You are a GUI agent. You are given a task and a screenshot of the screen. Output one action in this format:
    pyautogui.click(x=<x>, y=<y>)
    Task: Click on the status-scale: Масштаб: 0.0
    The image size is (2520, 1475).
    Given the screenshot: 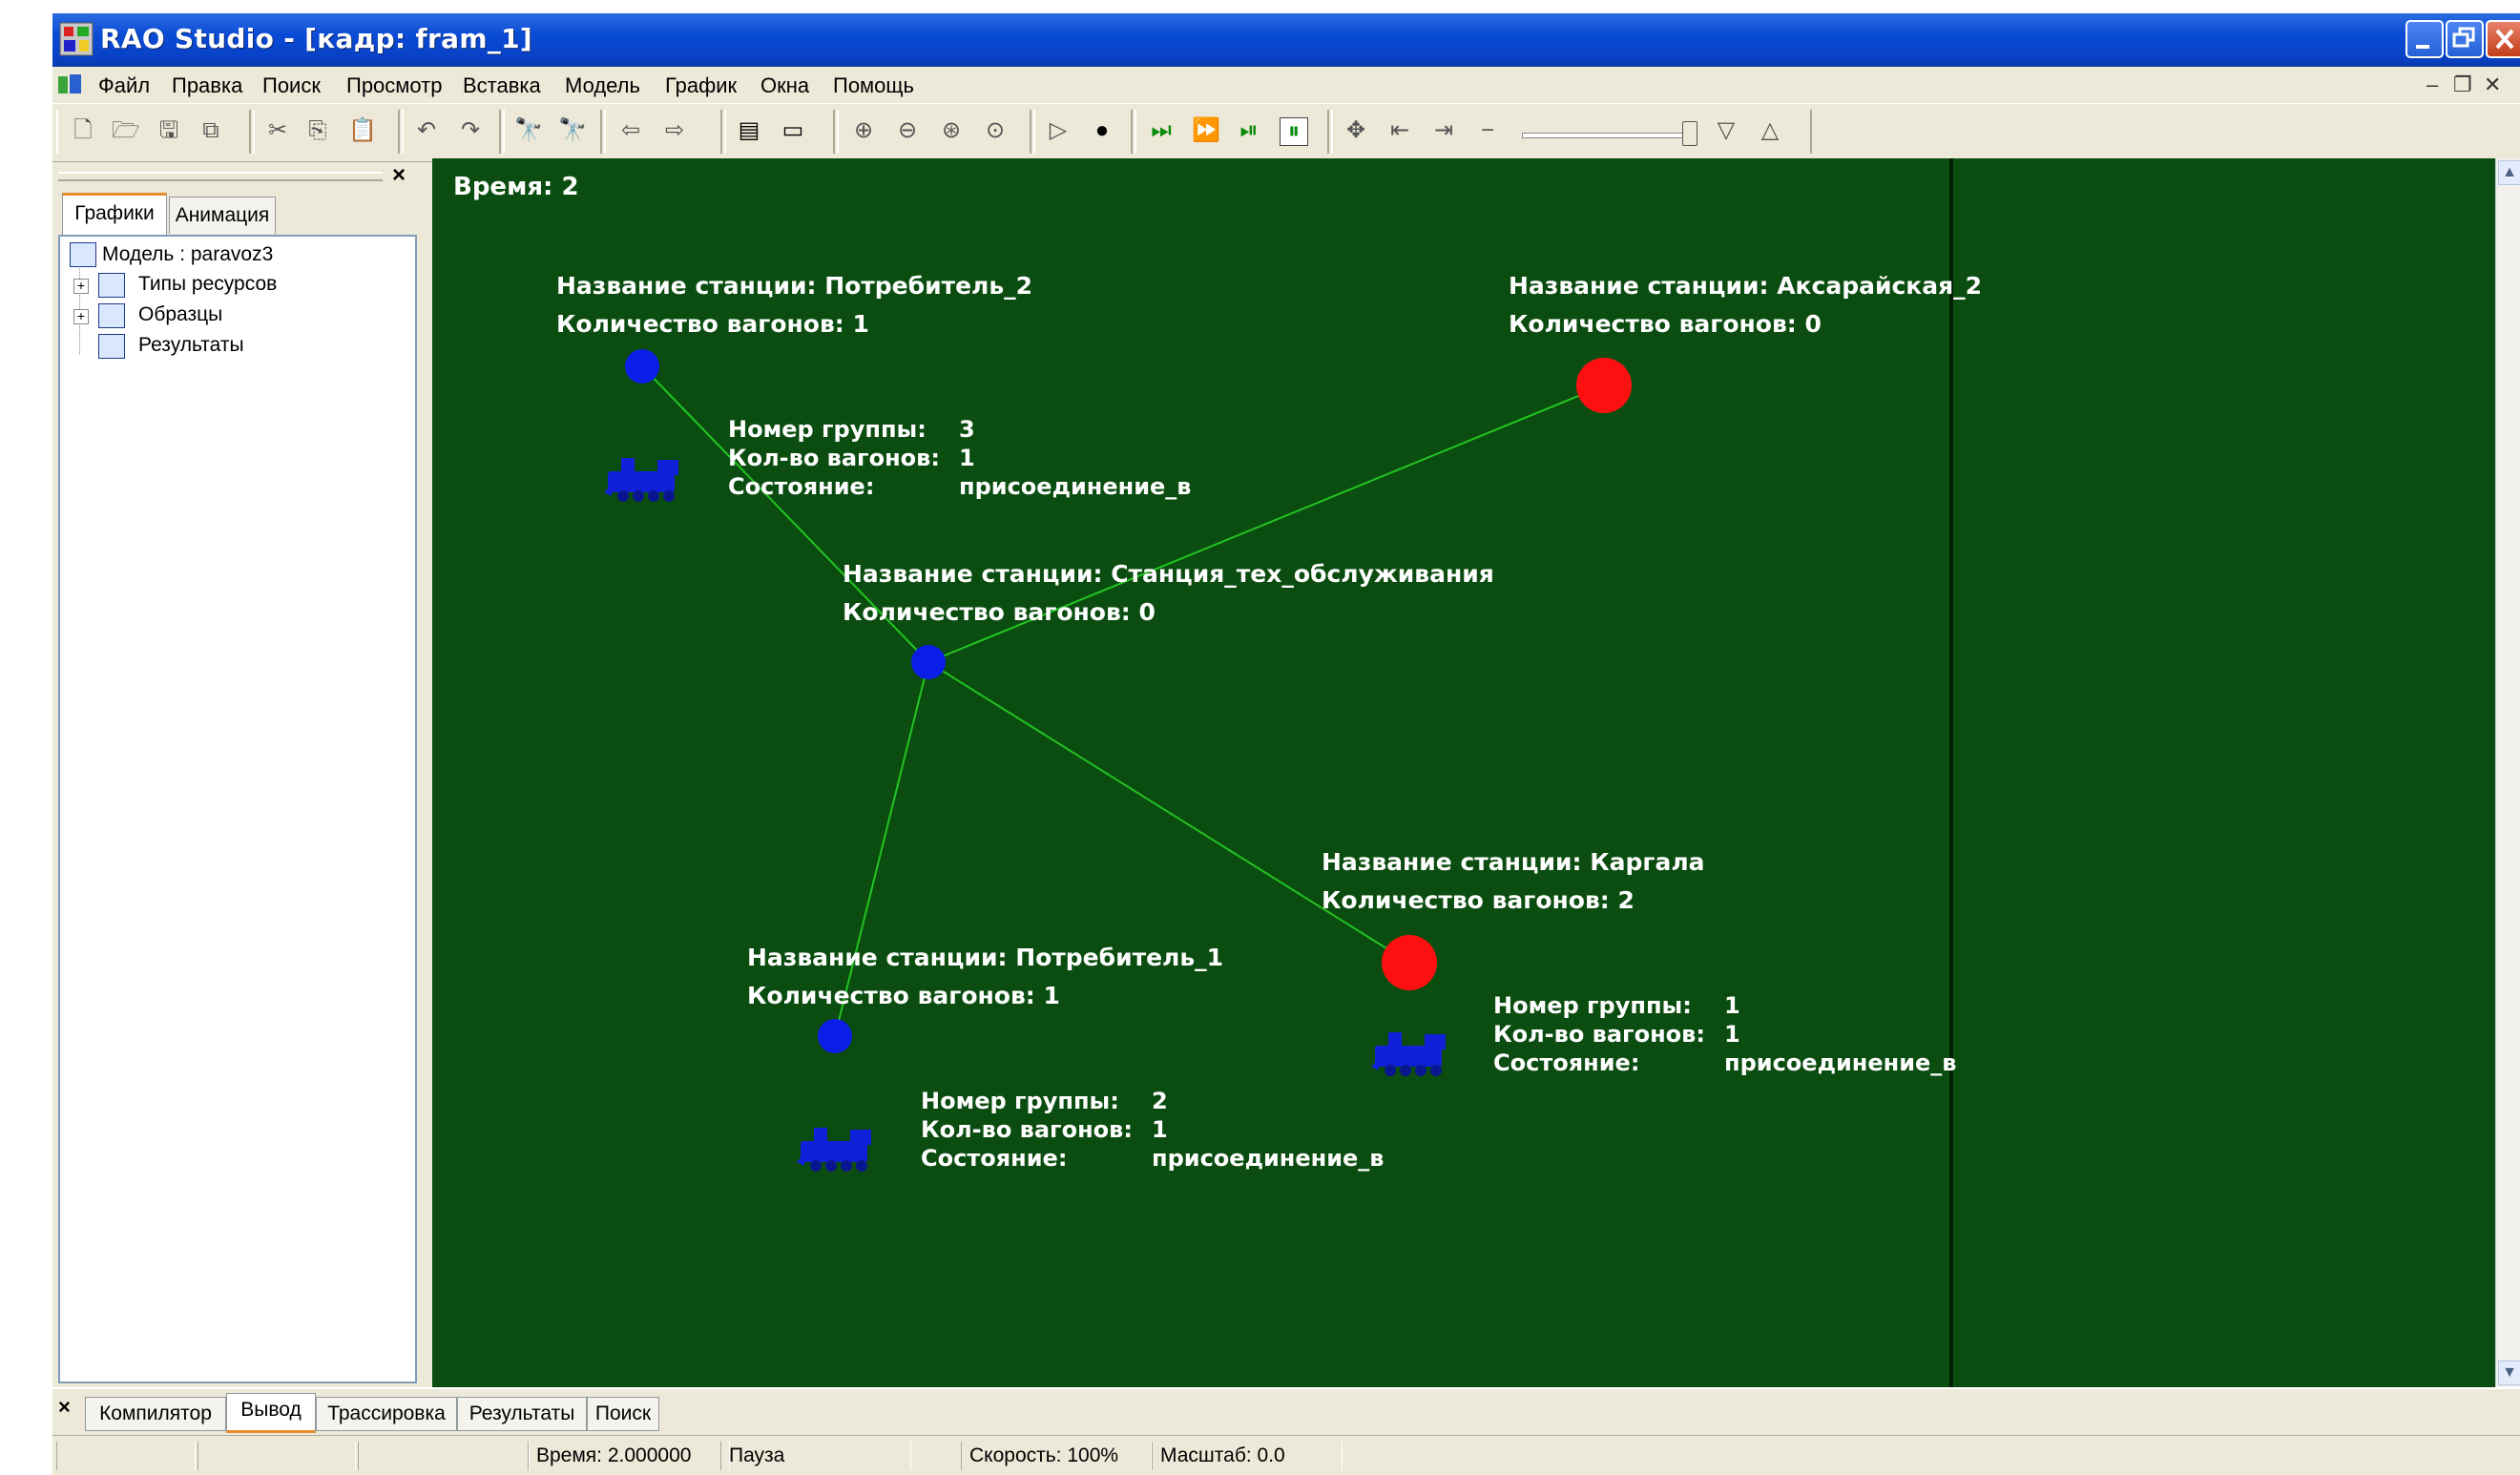 What is the action you would take?
    pyautogui.click(x=1248, y=1456)
    